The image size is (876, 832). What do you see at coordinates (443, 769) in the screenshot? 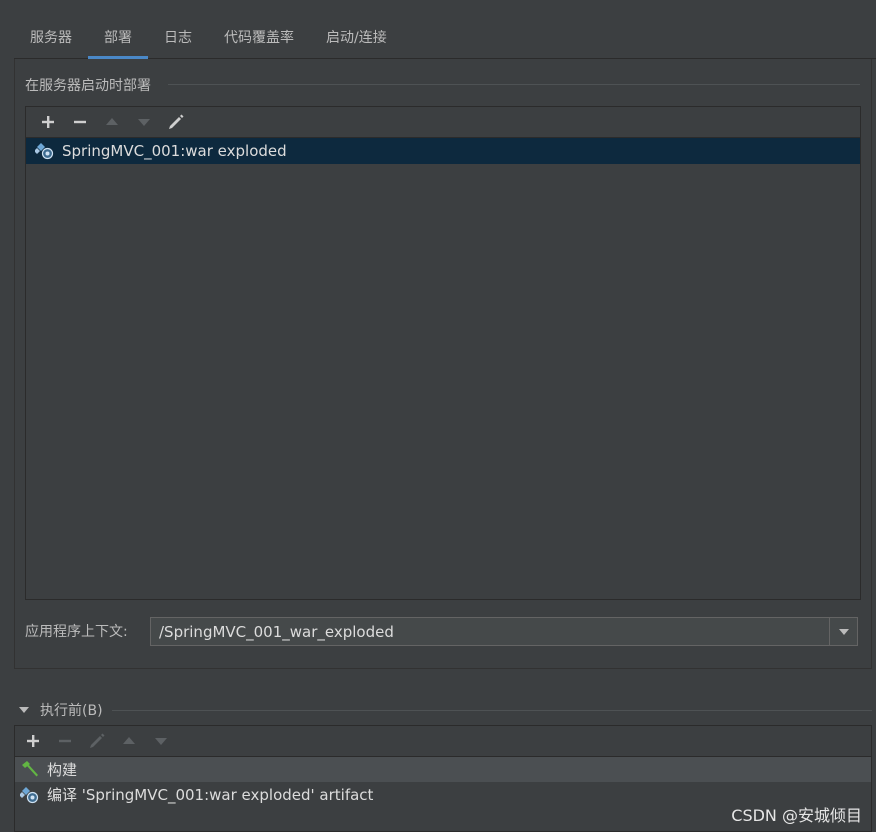
I see `list-item: 构建` at bounding box center [443, 769].